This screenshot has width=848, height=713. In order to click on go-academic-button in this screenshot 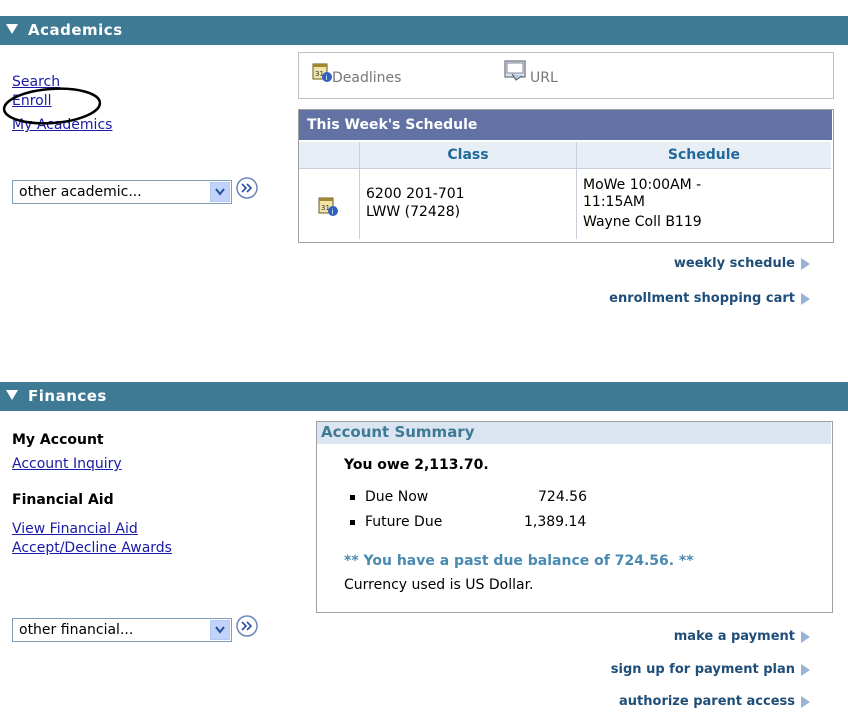, I will do `click(247, 188)`.